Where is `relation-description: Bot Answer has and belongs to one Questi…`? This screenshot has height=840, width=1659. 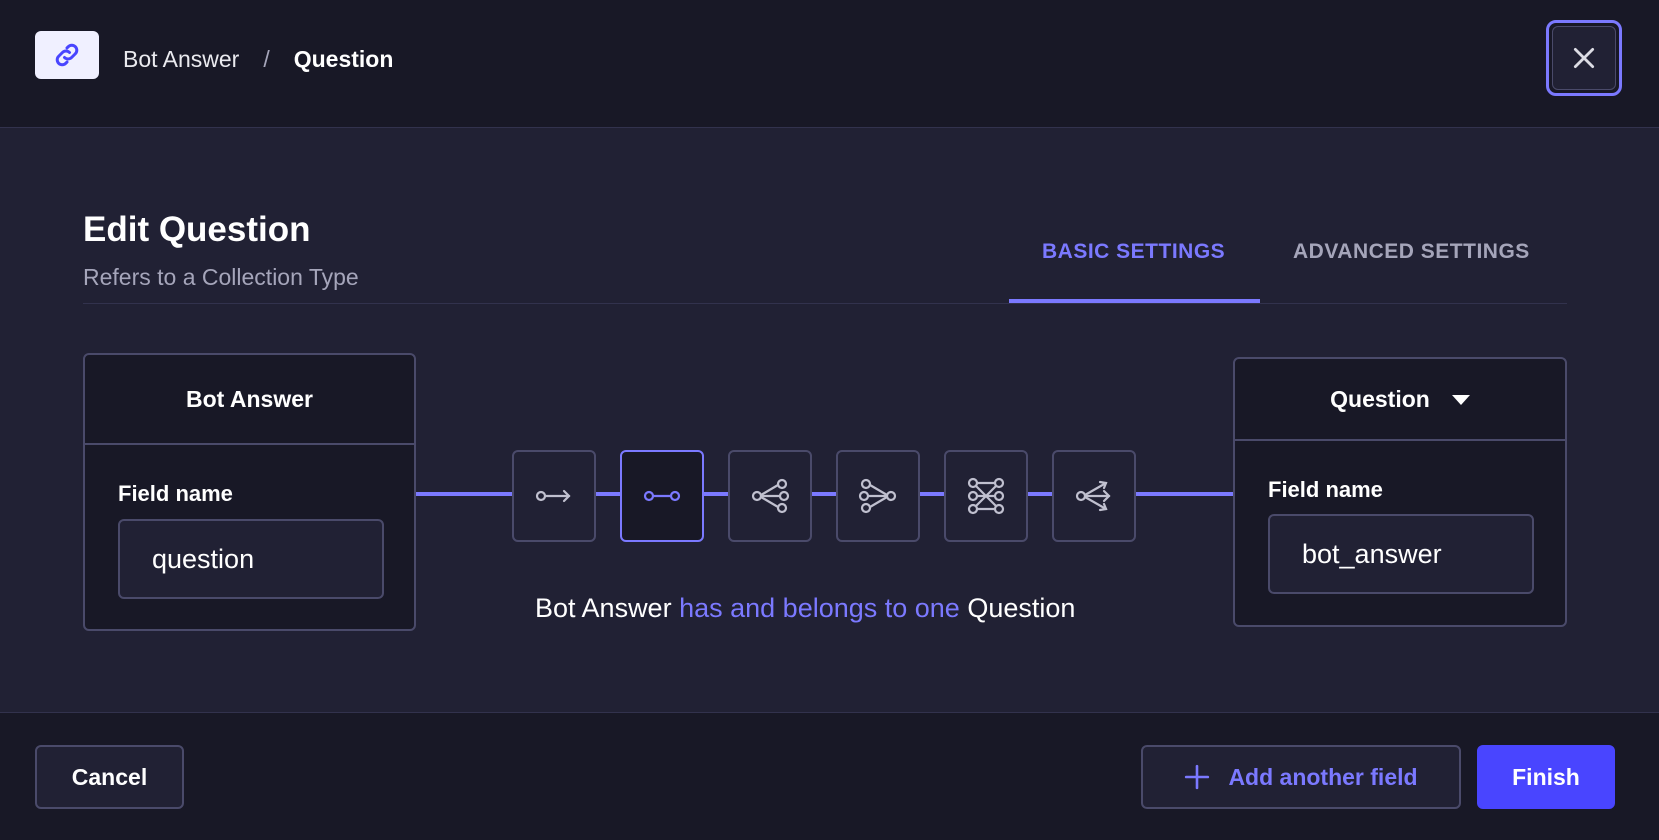
relation-description: Bot Answer has and belongs to one Questi… is located at coordinates (805, 608).